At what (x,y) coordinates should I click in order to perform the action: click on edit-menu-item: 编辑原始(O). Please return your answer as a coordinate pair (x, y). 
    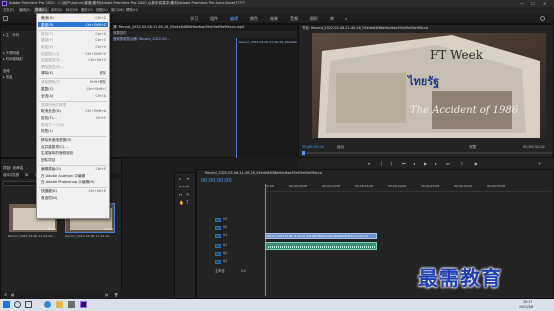
    Looking at the image, I should click on (51, 169).